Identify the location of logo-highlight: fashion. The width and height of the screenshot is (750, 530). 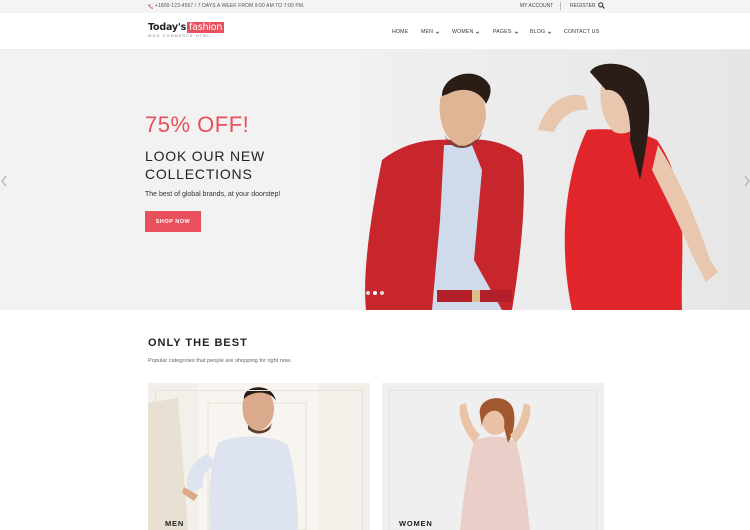
(206, 27).